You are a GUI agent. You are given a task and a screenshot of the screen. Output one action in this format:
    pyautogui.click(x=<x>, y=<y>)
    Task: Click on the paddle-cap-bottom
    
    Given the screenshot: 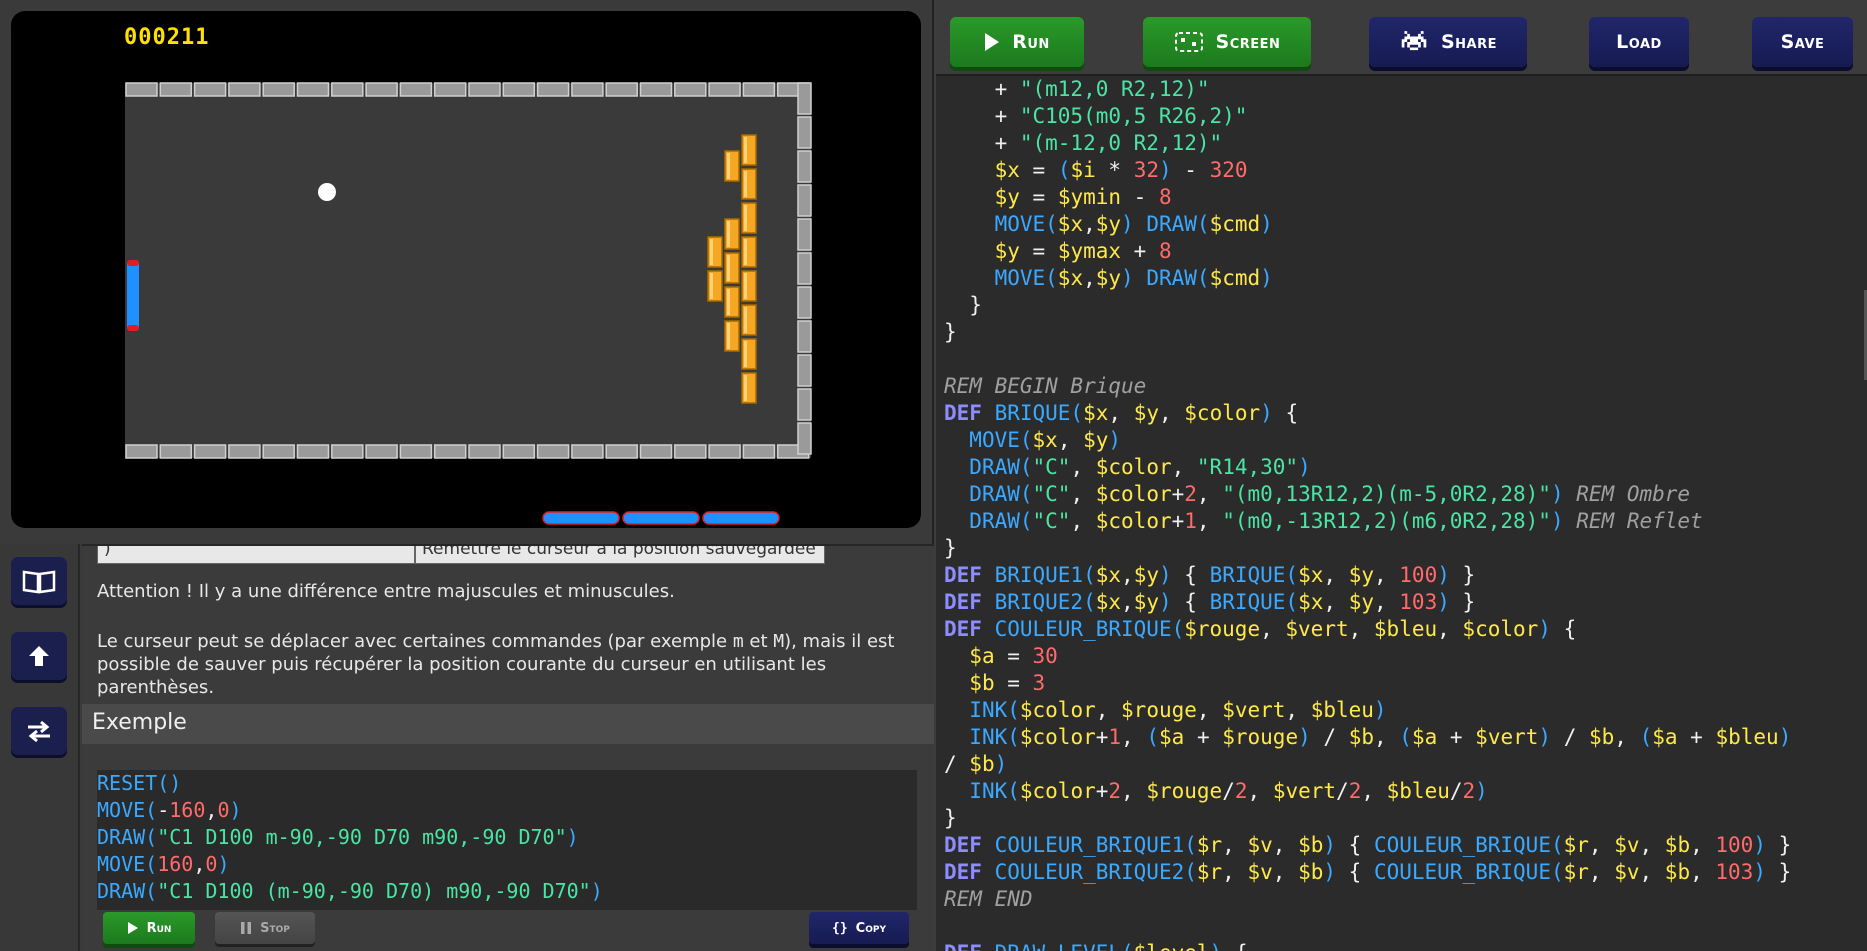 What is the action you would take?
    pyautogui.click(x=133, y=328)
    